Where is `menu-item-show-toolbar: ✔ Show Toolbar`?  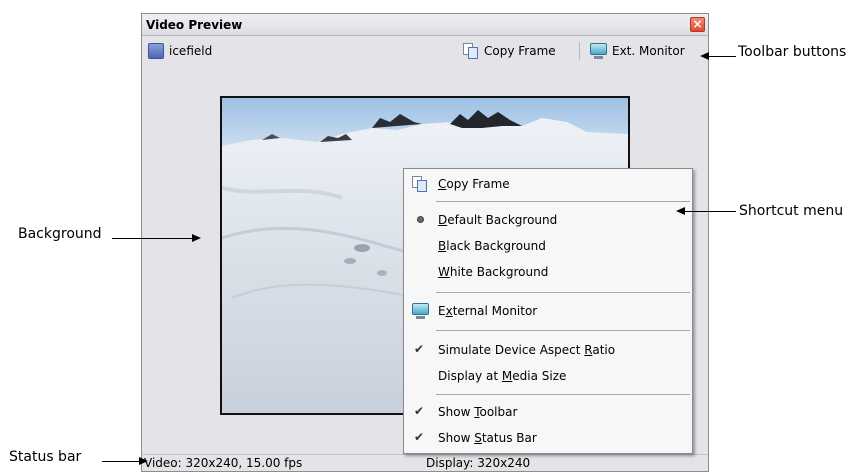
menu-item-show-toolbar: ✔ Show Toolbar is located at coordinates (548, 412).